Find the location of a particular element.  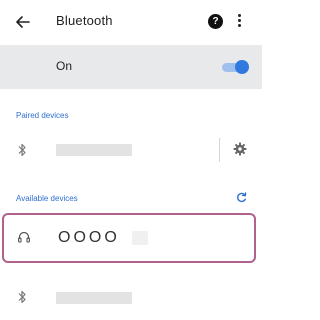

paired-devices-header: Paired devices is located at coordinates (42, 115).